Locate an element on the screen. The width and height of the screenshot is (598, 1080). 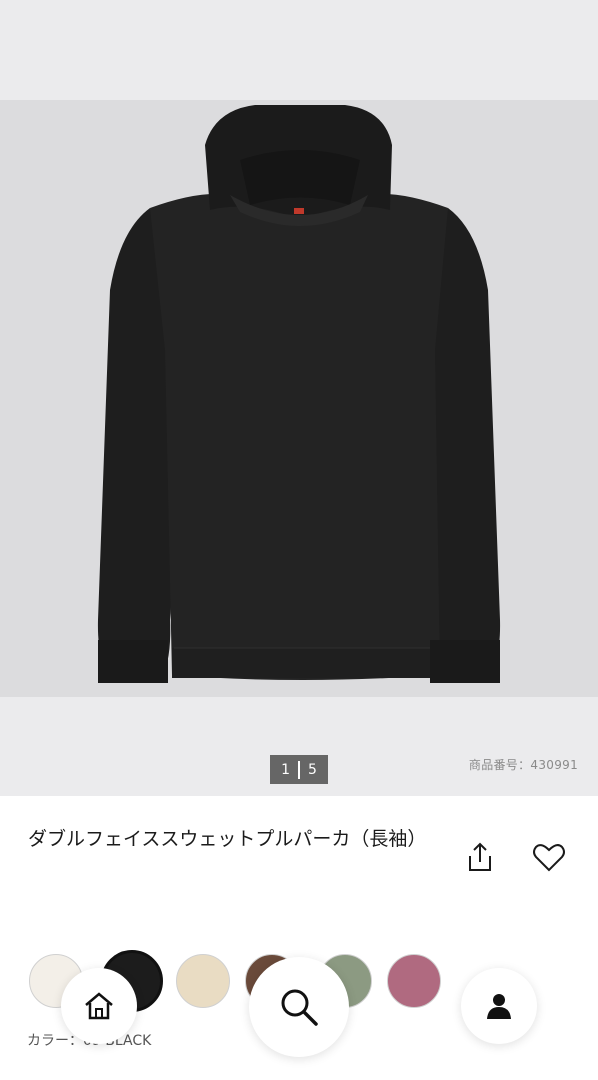
heart-icon is located at coordinates (549, 858).